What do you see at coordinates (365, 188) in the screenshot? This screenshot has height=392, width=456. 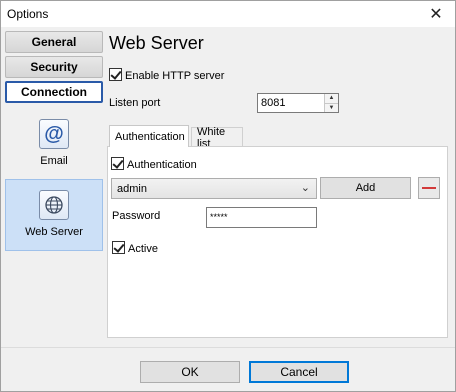 I see `add-button: Add` at bounding box center [365, 188].